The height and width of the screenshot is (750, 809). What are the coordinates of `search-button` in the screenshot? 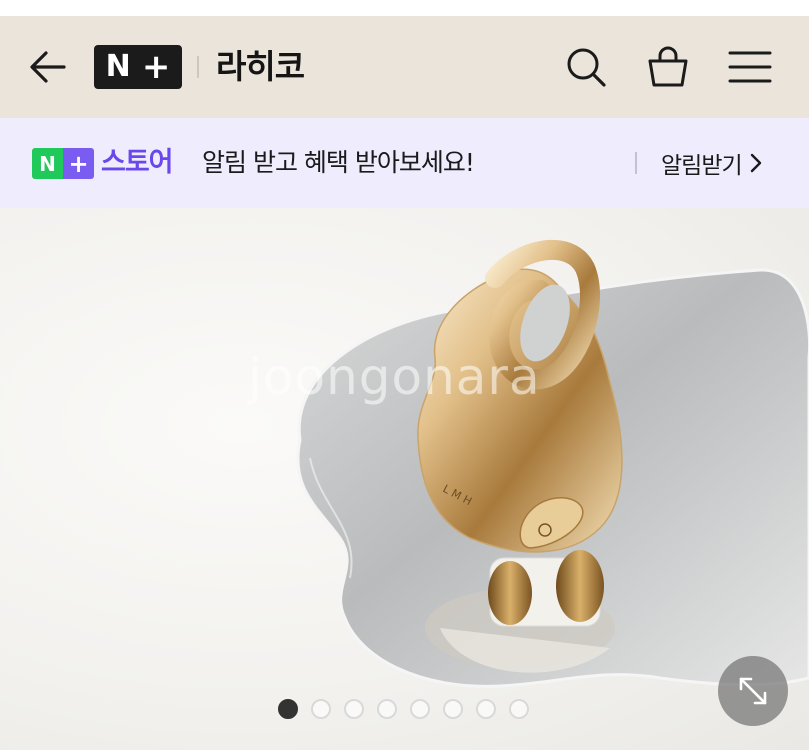 It's located at (586, 67).